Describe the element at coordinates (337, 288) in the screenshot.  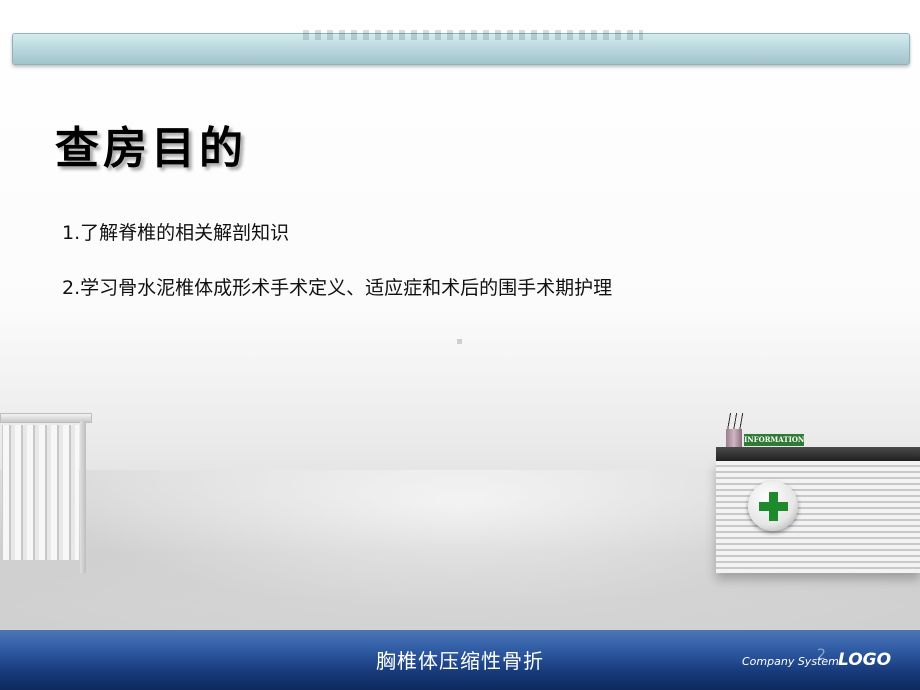
I see `objective-item-2: 2.学习骨水泥椎体成形术手术定义、适应症和术后的围手术期护理` at that location.